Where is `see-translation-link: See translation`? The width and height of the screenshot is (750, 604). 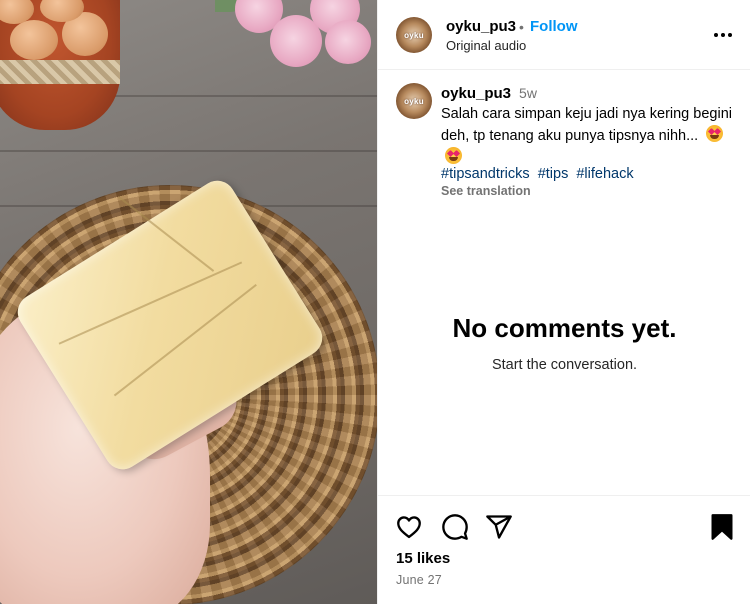
see-translation-link: See translation is located at coordinates (486, 191).